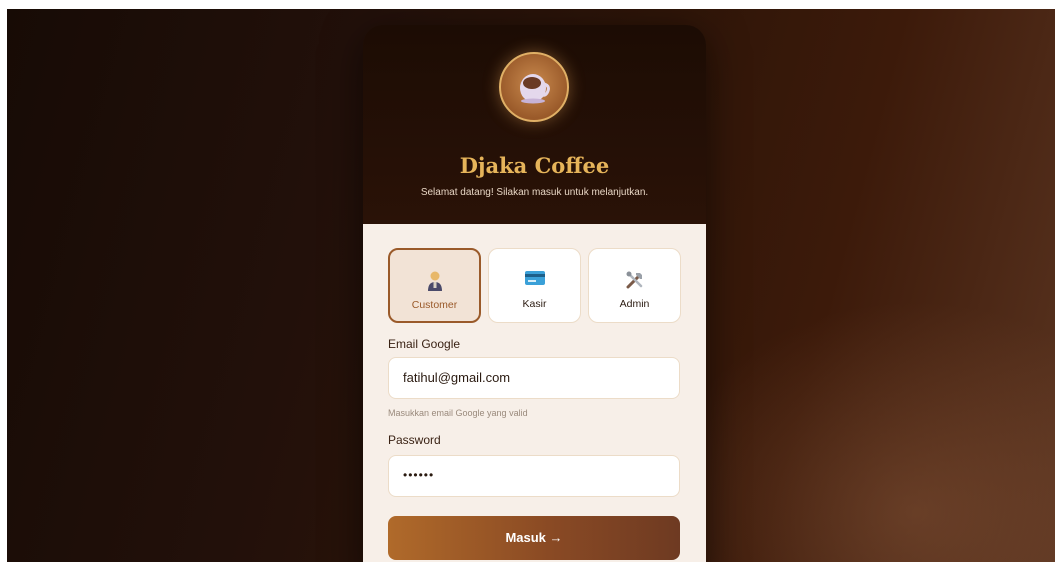 The image size is (1055, 562). Describe the element at coordinates (534, 378) in the screenshot. I see `email-field: fatihul@gmail.com` at that location.